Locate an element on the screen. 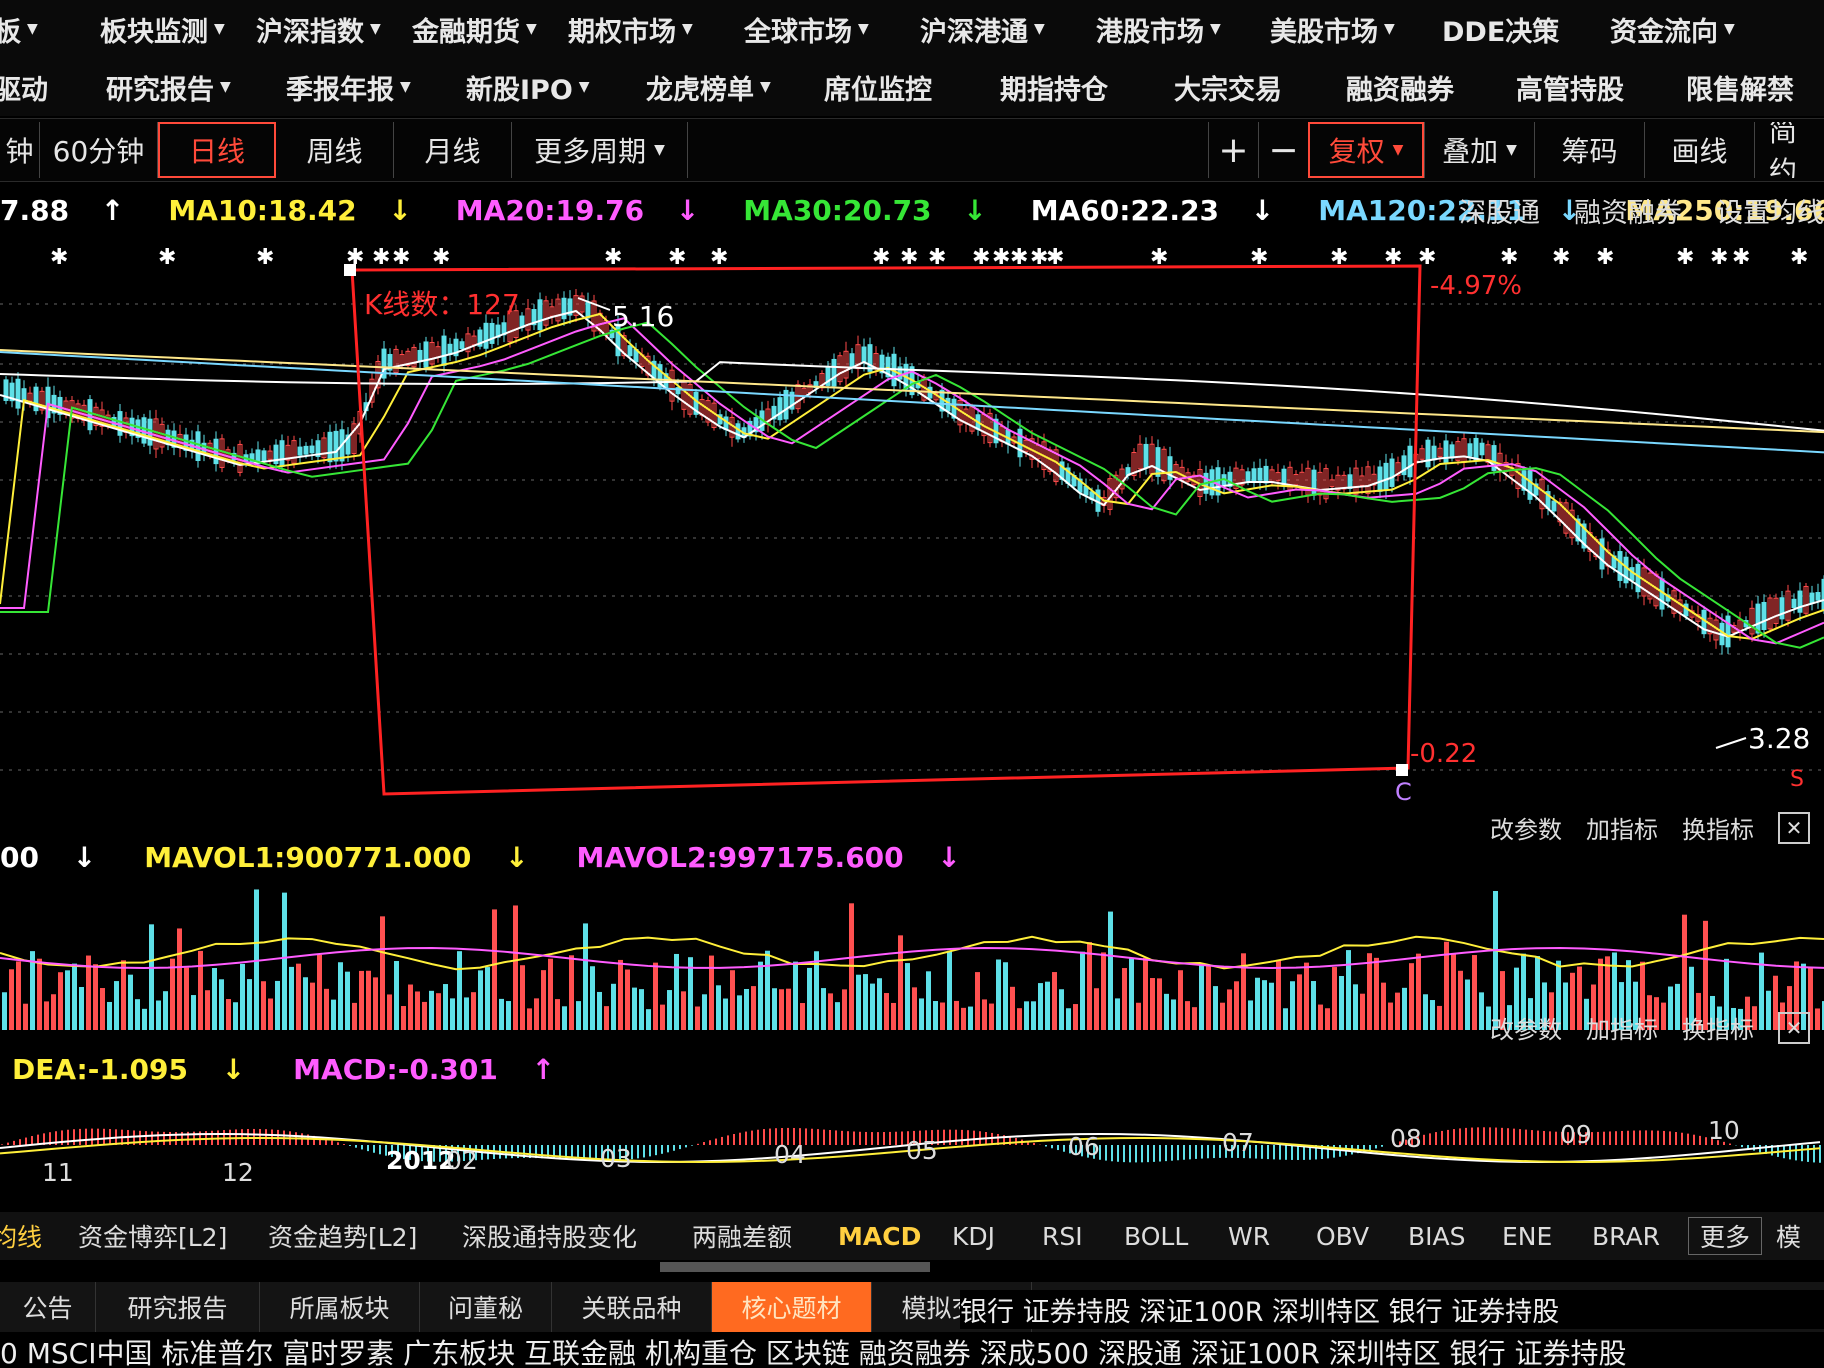 This screenshot has height=1368, width=1824. tab-brar: BRAR is located at coordinates (1640, 1236).